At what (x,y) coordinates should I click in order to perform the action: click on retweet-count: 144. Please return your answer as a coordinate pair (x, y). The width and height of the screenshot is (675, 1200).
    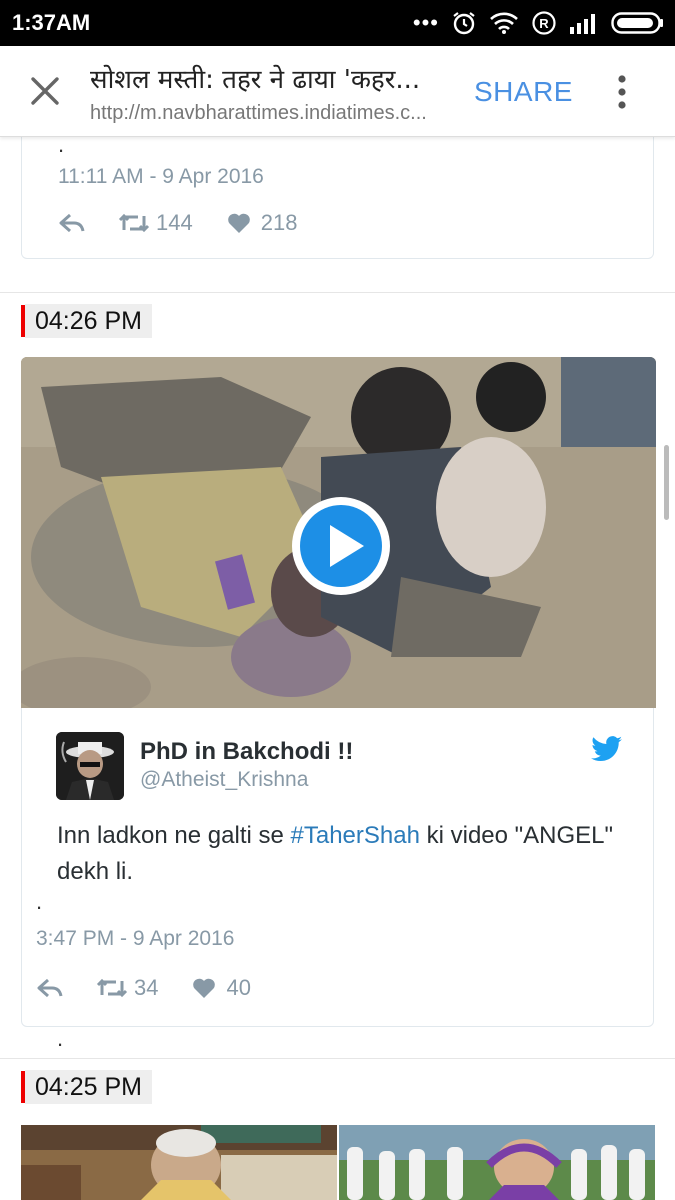
    Looking at the image, I should click on (174, 222).